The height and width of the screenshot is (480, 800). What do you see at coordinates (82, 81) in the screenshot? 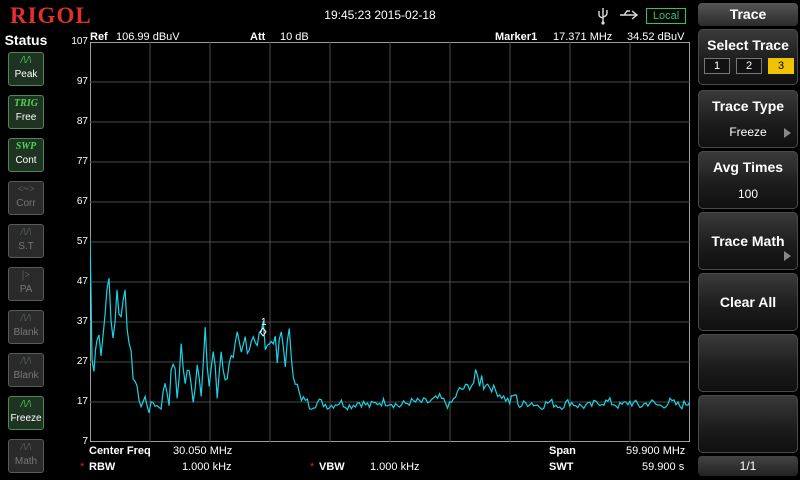
I see `y-tick-label: 97` at bounding box center [82, 81].